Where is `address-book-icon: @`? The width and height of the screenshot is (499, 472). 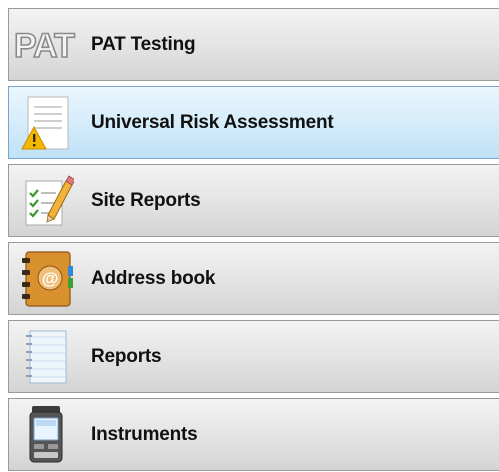 address-book-icon: @ is located at coordinates (46, 279).